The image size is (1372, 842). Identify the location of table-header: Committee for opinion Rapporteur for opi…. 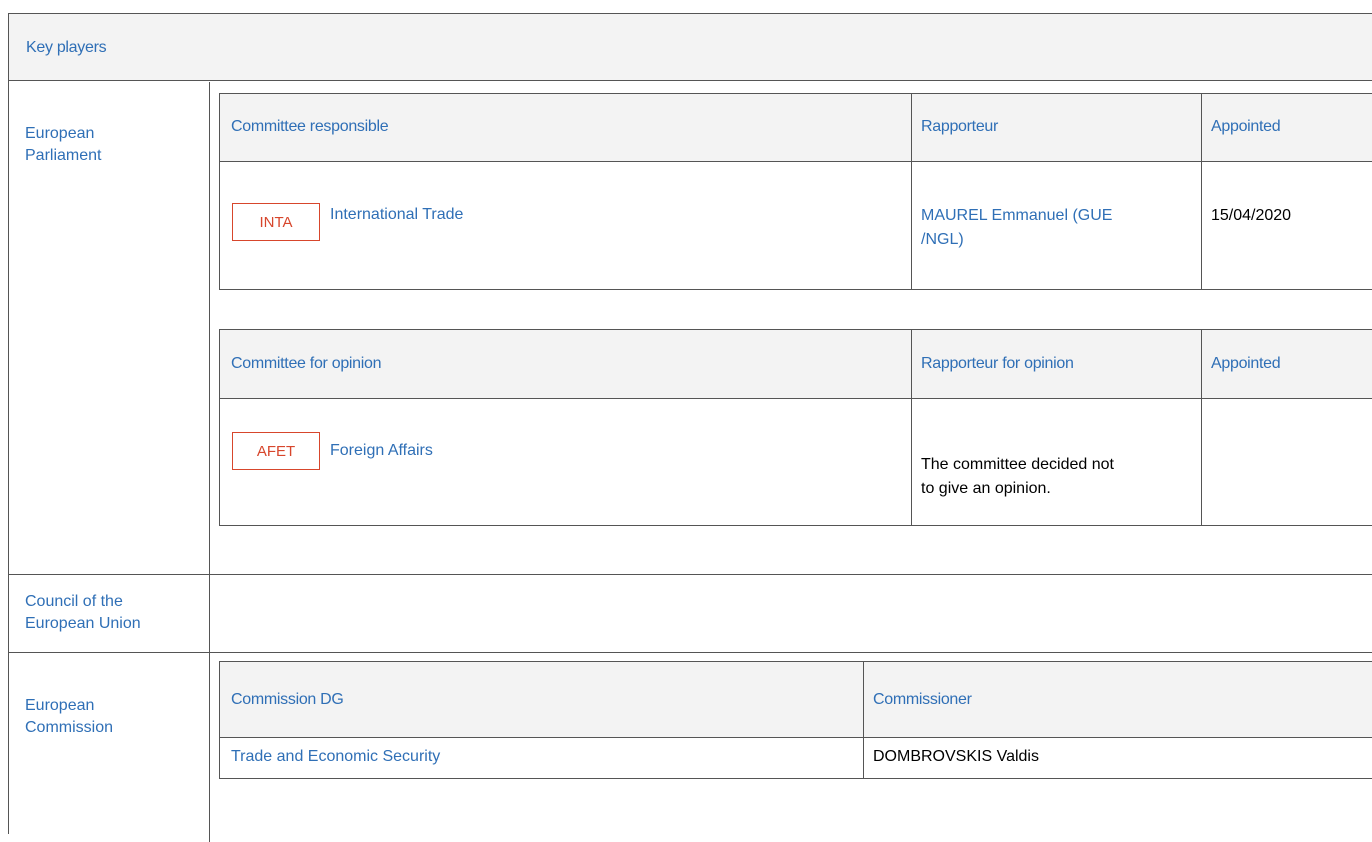
(796, 364).